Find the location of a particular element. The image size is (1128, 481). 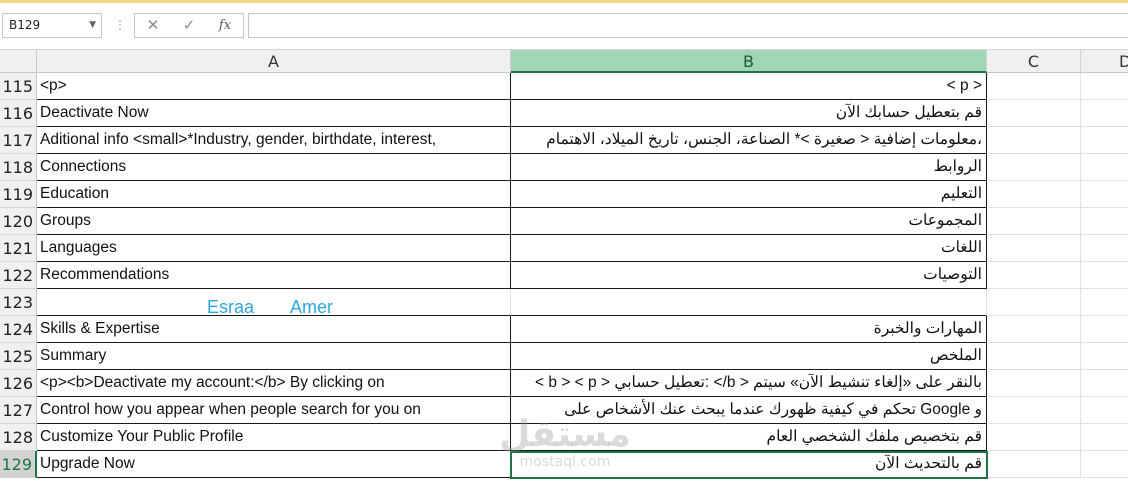

cell-b: قم بتعطيل حسابك الآن is located at coordinates (749, 113).